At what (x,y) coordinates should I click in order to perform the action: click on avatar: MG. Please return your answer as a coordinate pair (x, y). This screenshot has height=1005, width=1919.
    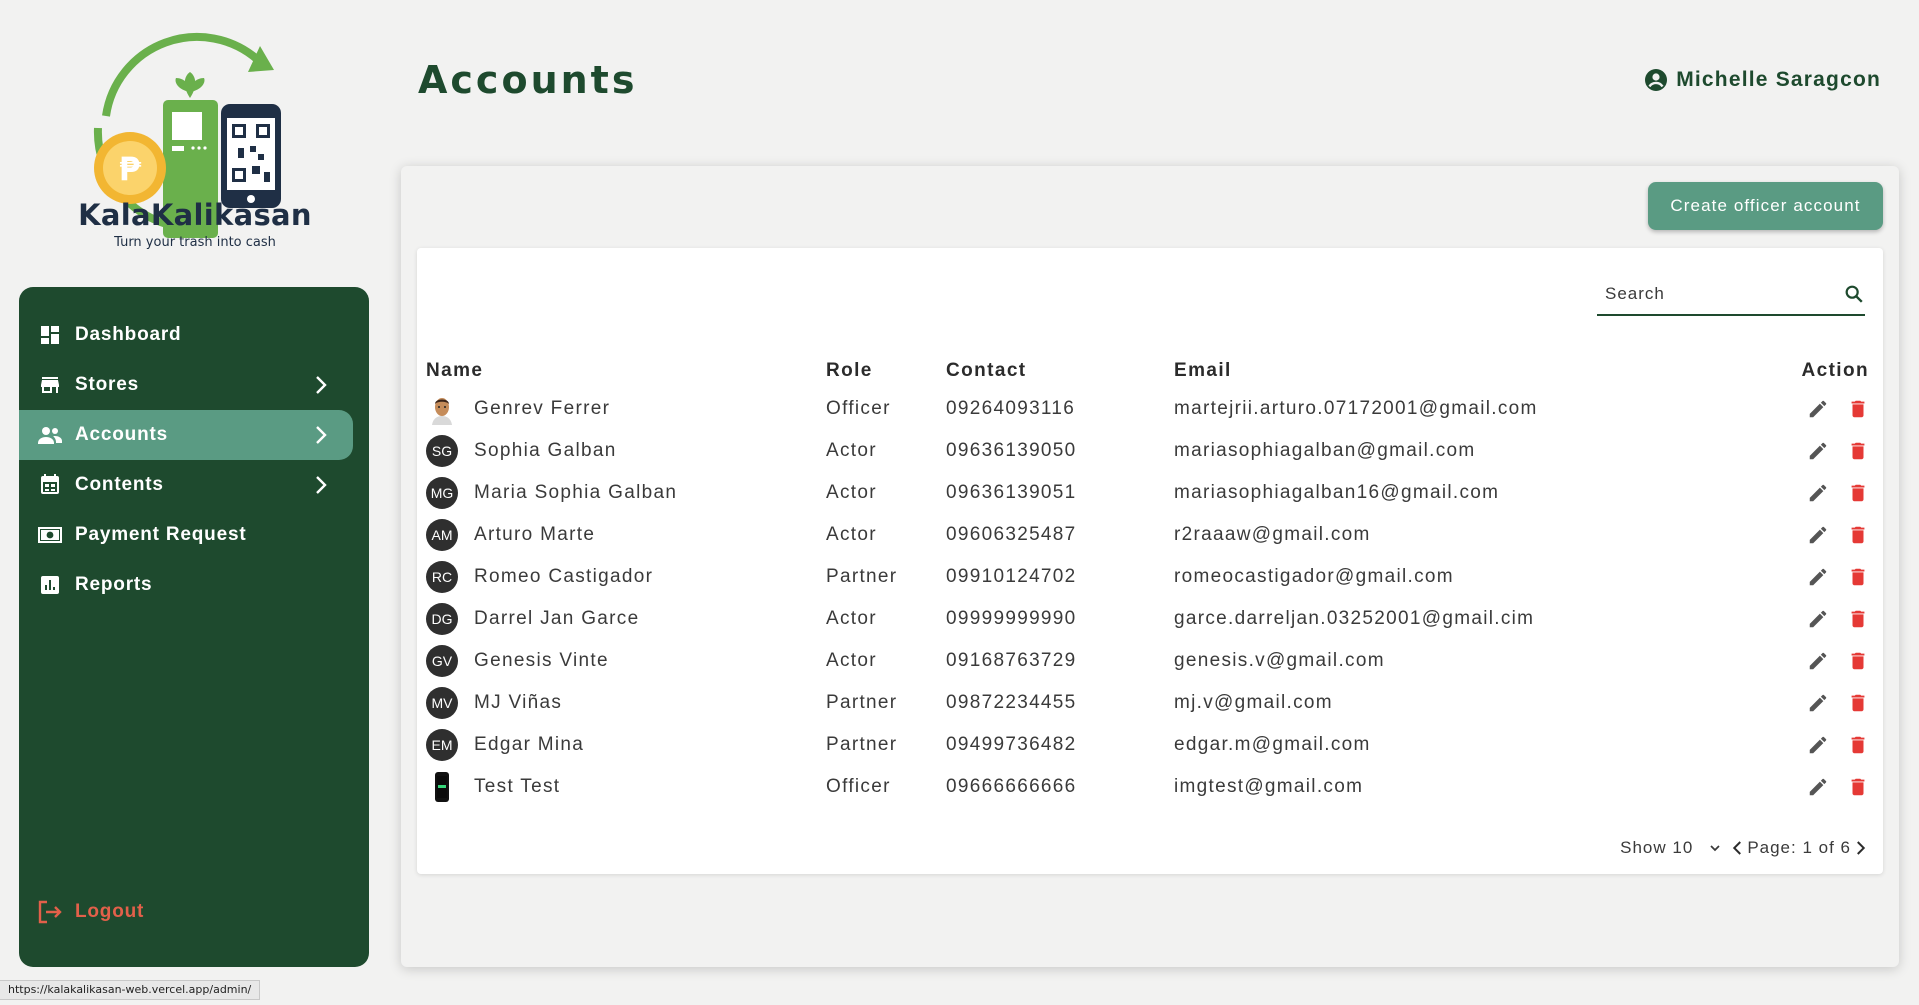
    Looking at the image, I should click on (442, 493).